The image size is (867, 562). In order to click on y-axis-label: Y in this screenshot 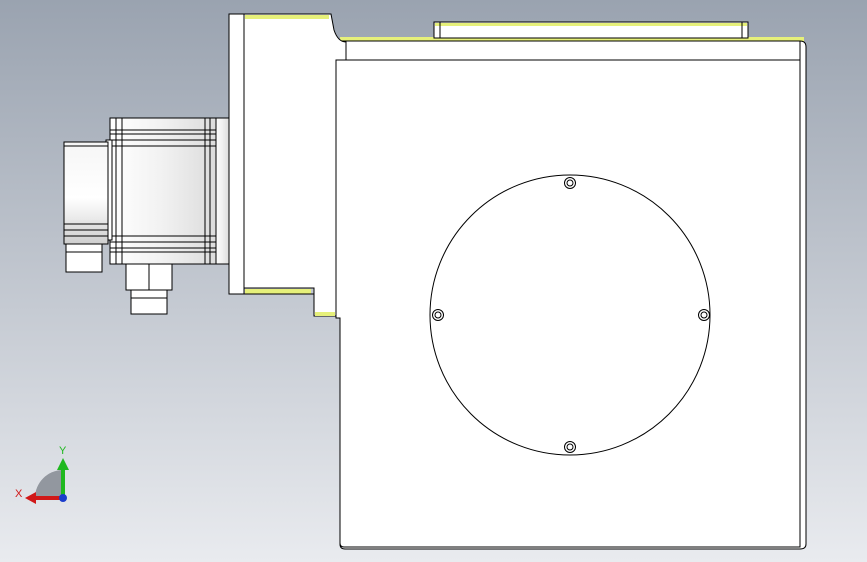, I will do `click(63, 451)`.